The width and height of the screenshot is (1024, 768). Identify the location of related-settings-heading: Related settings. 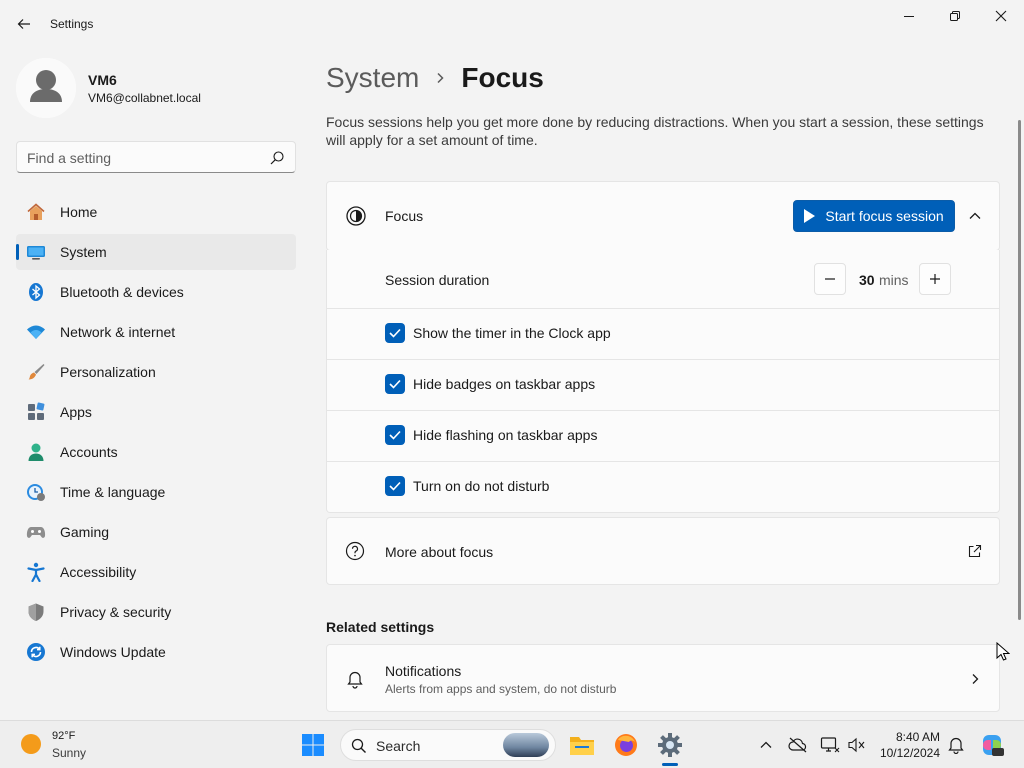
(380, 627).